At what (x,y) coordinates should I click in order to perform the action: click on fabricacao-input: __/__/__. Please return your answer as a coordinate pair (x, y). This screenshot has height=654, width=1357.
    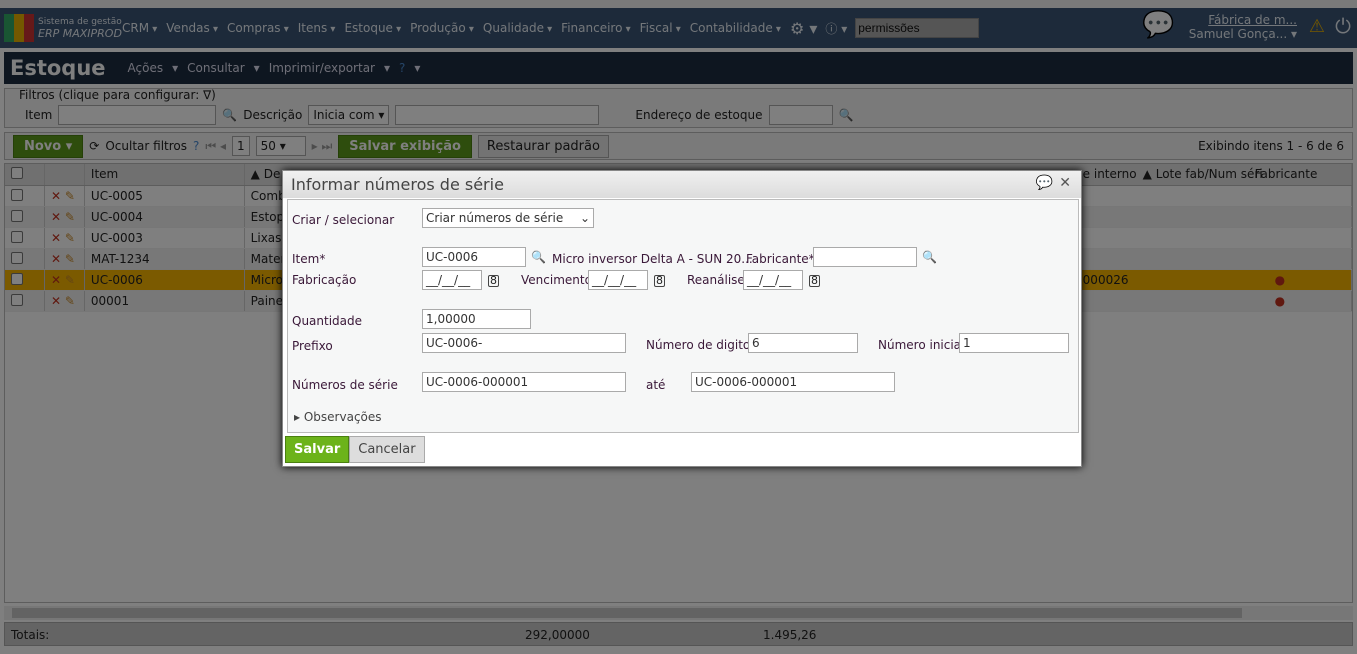
    Looking at the image, I should click on (452, 280).